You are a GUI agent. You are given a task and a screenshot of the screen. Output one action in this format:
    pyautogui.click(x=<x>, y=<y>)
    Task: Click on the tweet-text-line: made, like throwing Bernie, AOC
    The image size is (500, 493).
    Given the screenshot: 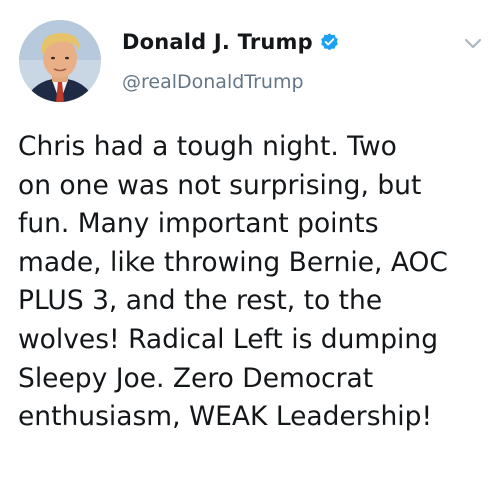 What is the action you would take?
    pyautogui.click(x=233, y=262)
    